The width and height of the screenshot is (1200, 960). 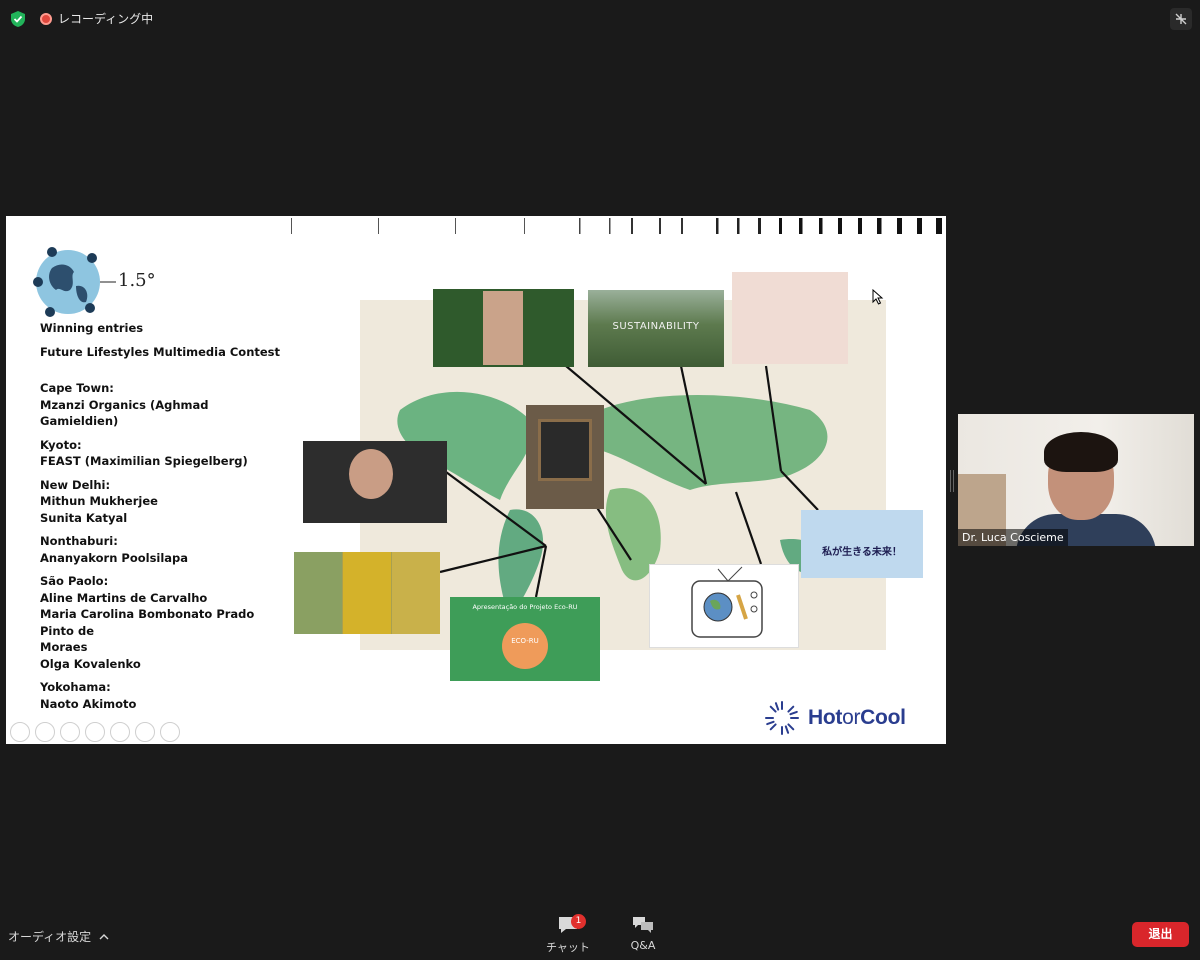 What do you see at coordinates (367, 593) in the screenshot?
I see `thumb-three-panels` at bounding box center [367, 593].